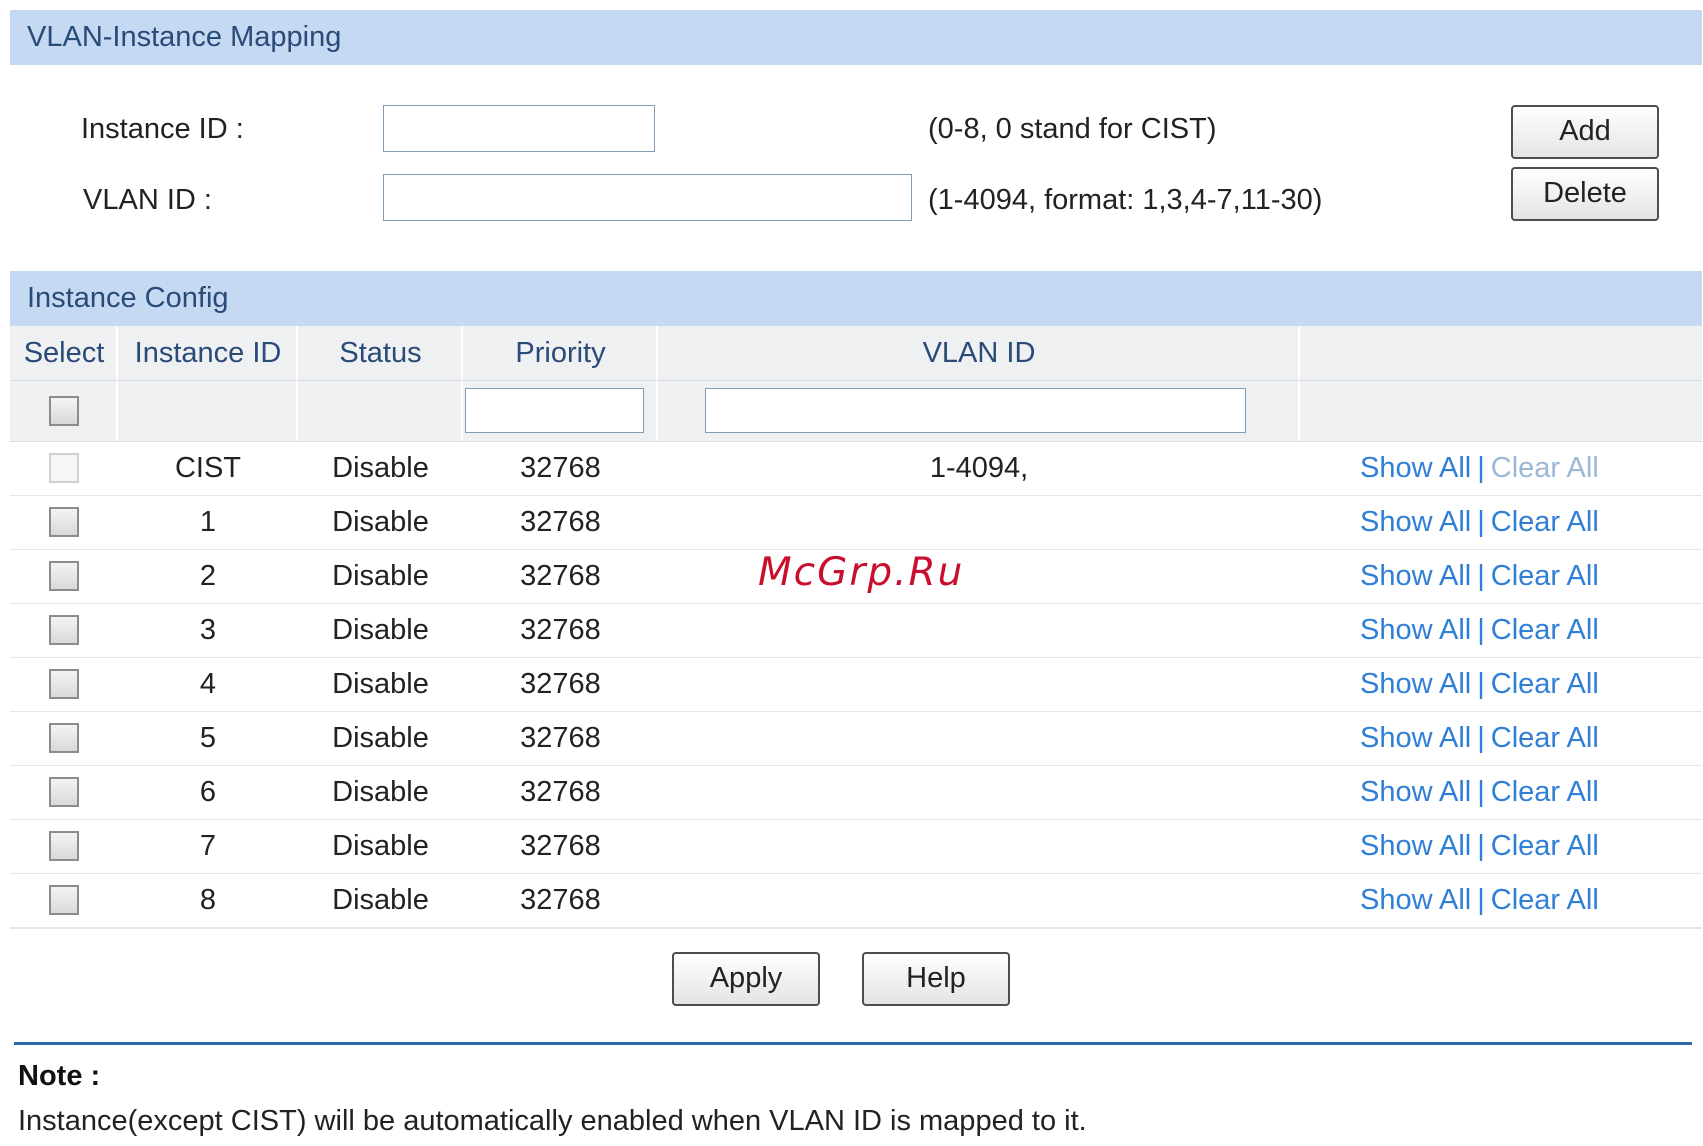 The width and height of the screenshot is (1703, 1146). What do you see at coordinates (519, 128) in the screenshot?
I see `instance-id-input` at bounding box center [519, 128].